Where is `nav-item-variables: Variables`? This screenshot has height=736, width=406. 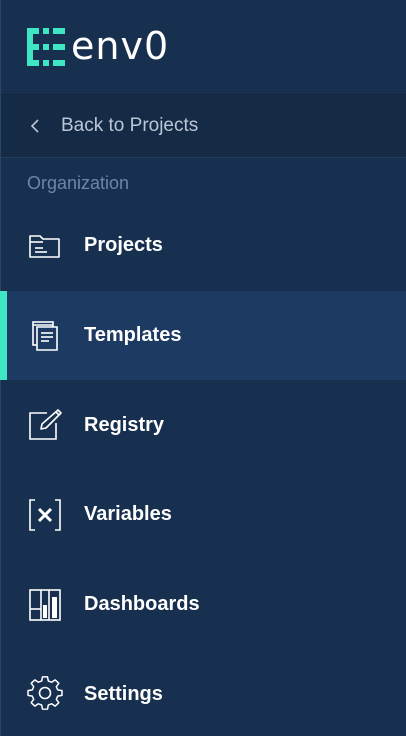
nav-item-variables: Variables is located at coordinates (203, 515).